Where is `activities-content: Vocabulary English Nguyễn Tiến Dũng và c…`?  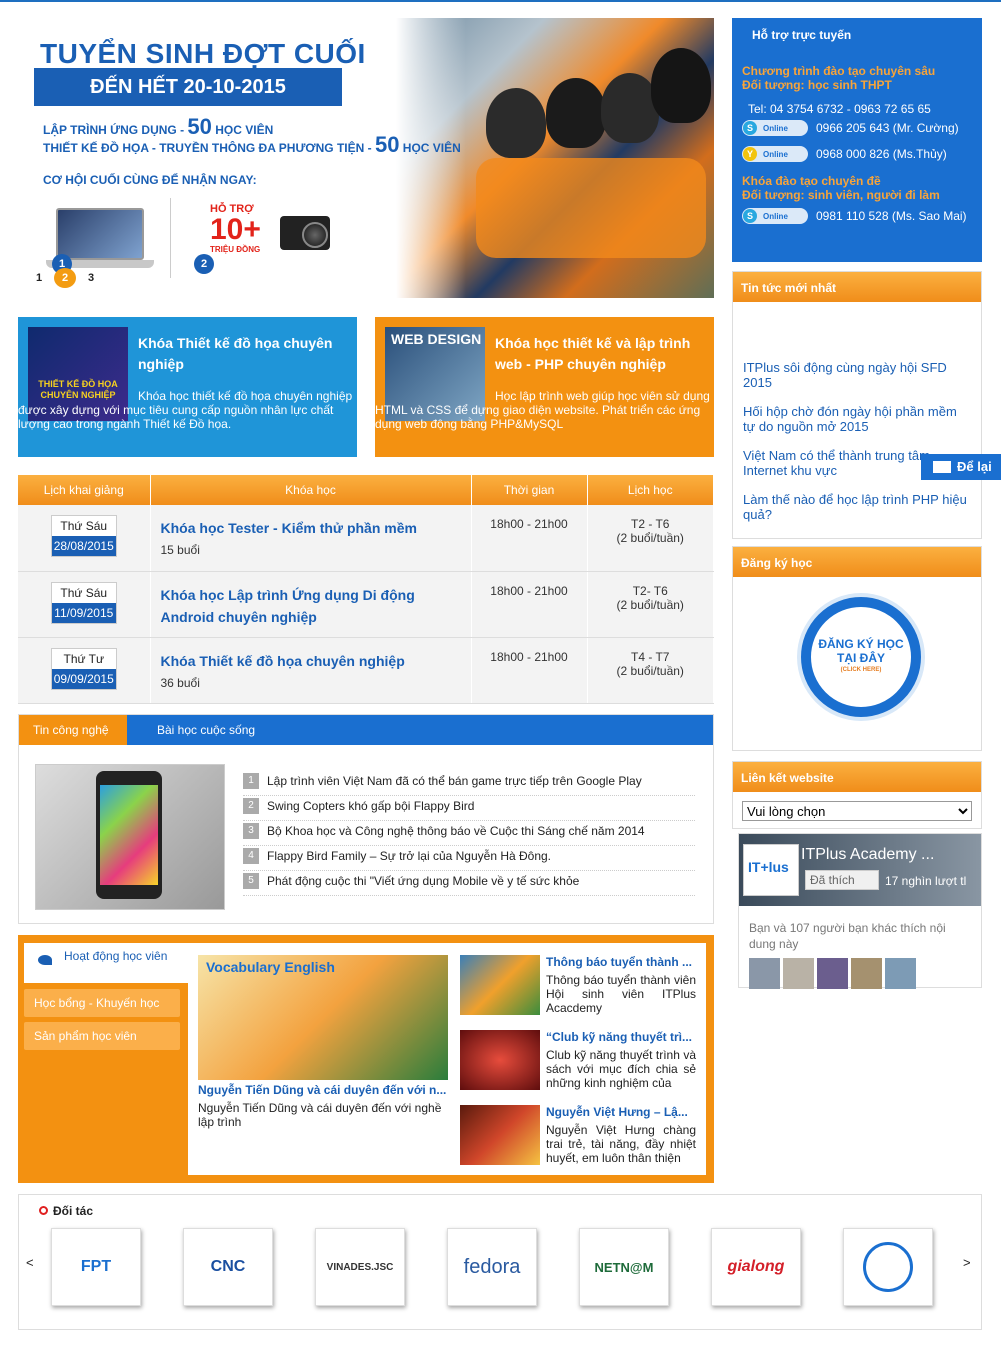
activities-content: Vocabulary English Nguyễn Tiến Dũng và c… is located at coordinates (447, 1059).